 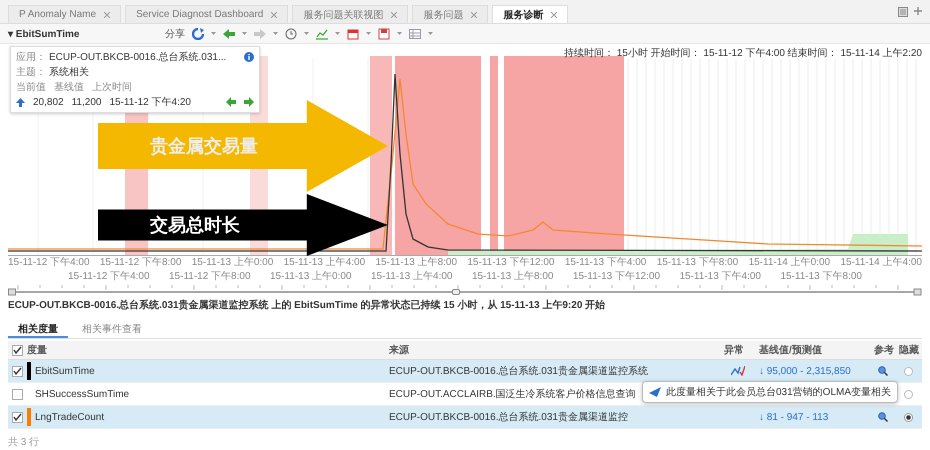 What do you see at coordinates (884, 350) in the screenshot?
I see `column-header: 参考` at bounding box center [884, 350].